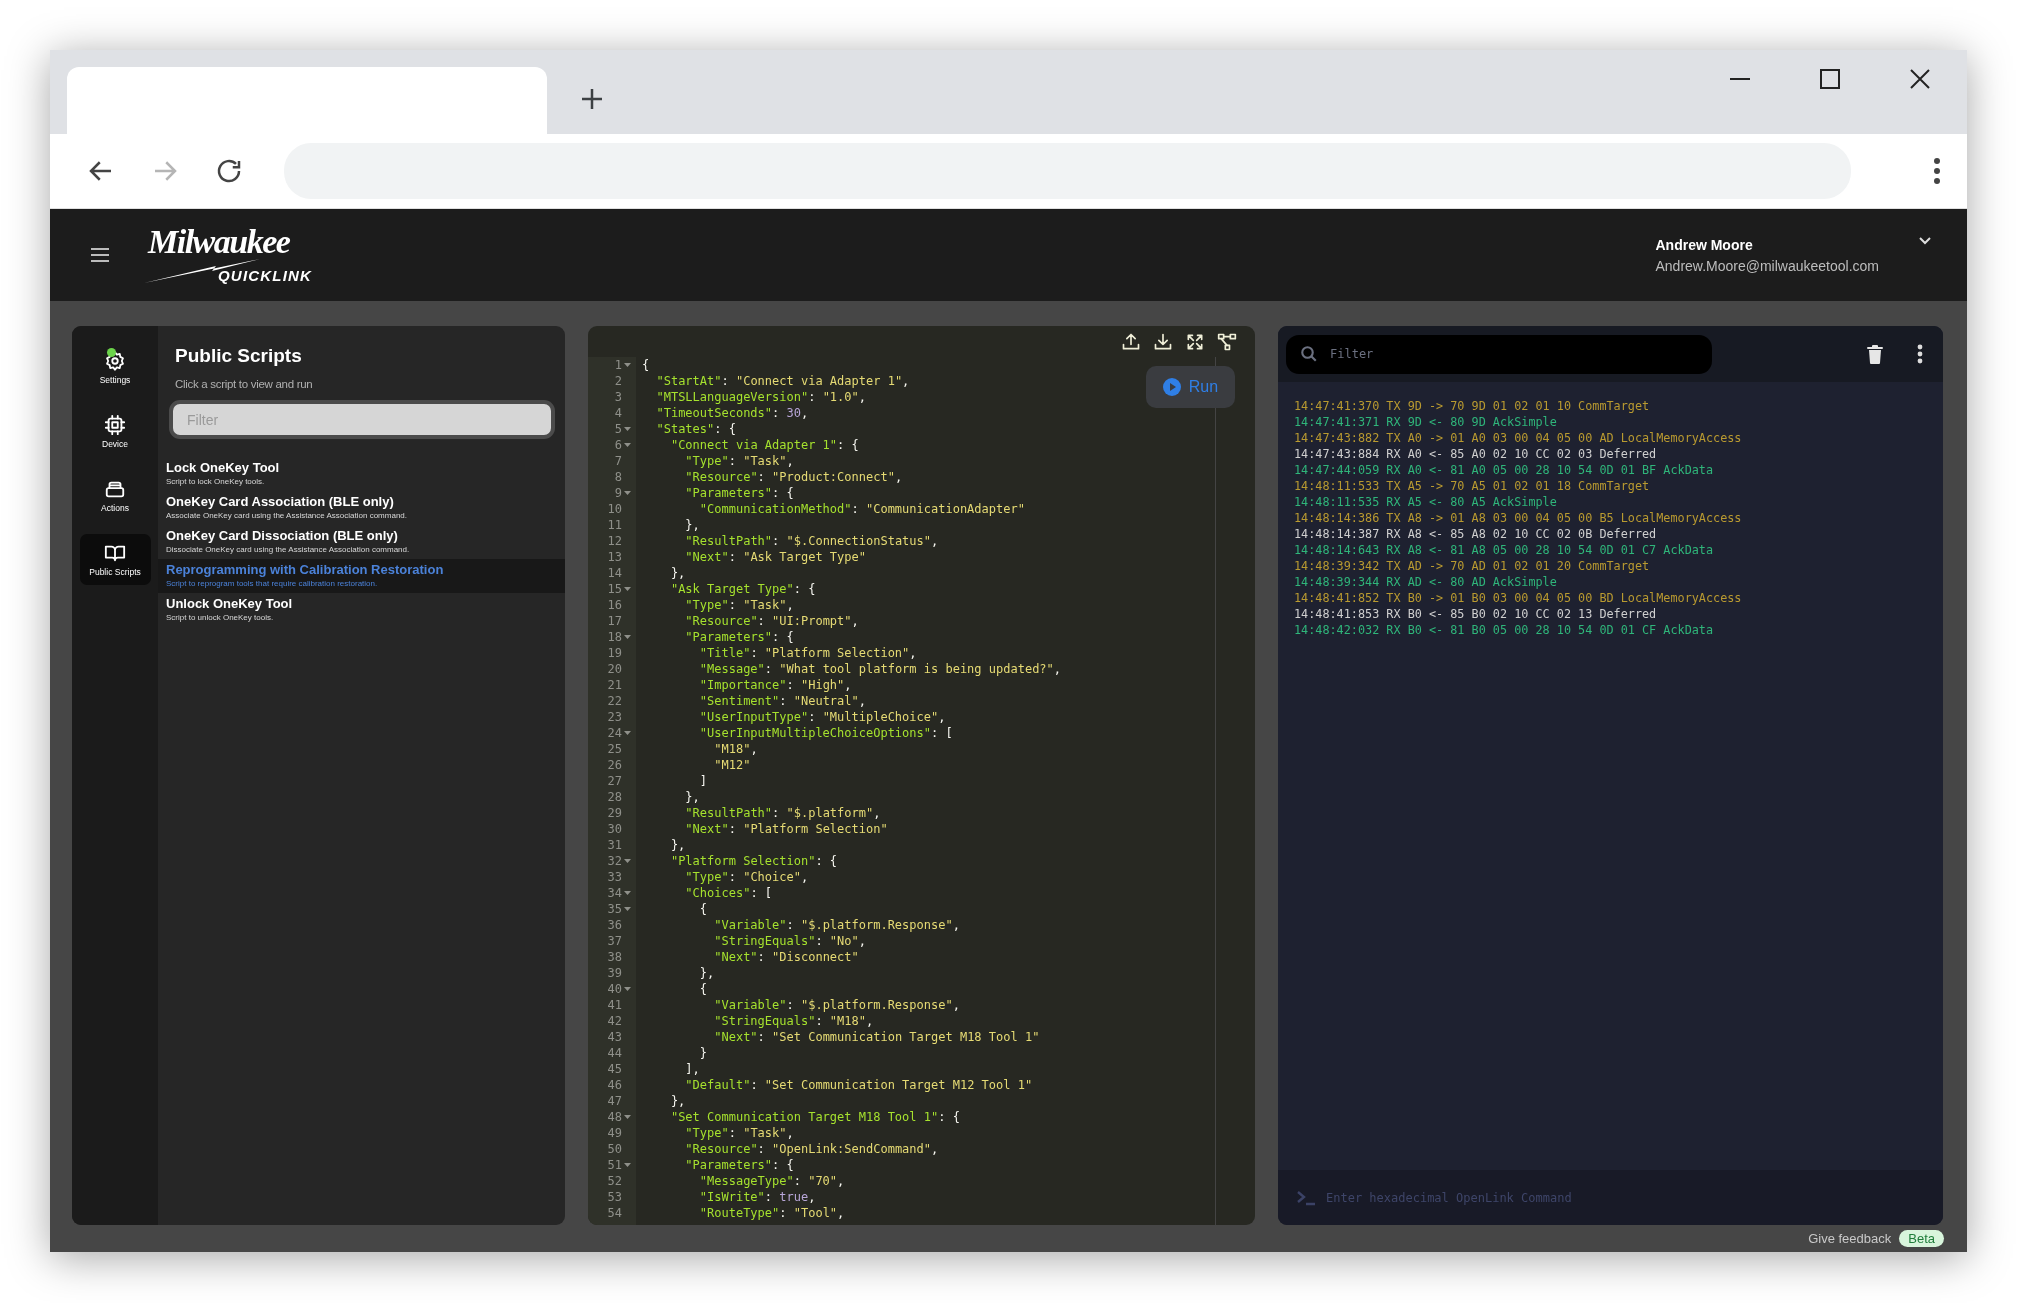 The image size is (2018, 1303). What do you see at coordinates (815, 1117) in the screenshot?
I see `code-line: "Set Communication Target M18 Tool 1": {` at bounding box center [815, 1117].